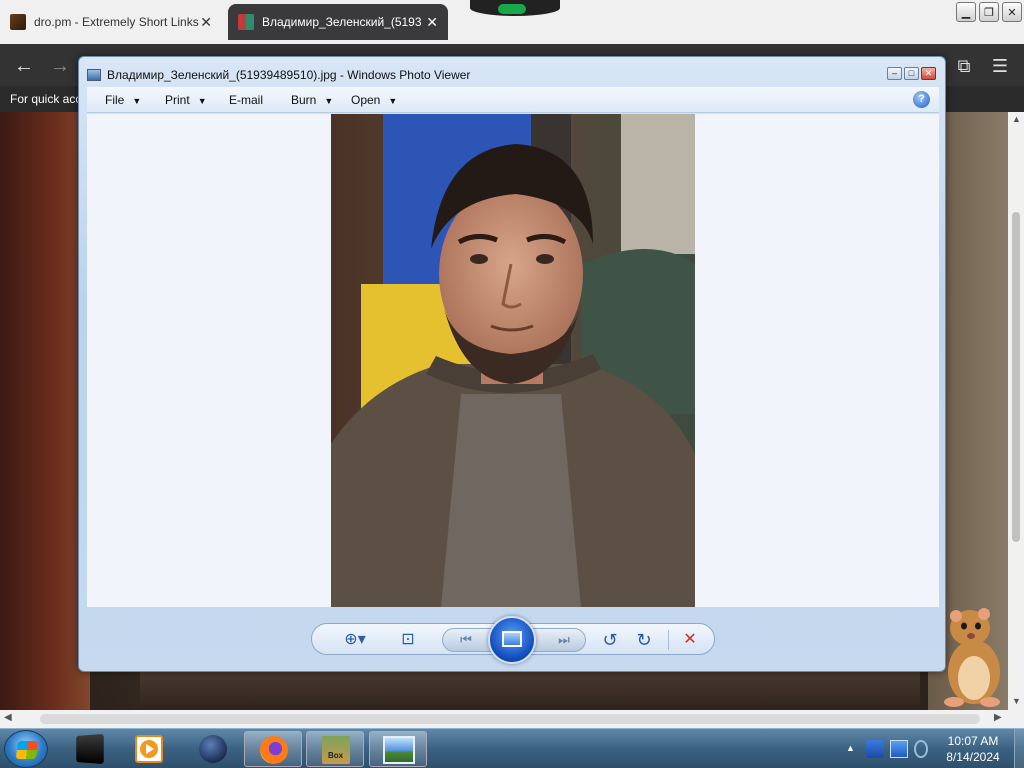 This screenshot has width=1024, height=768. I want to click on taskbar-item-terminal, so click(89, 749).